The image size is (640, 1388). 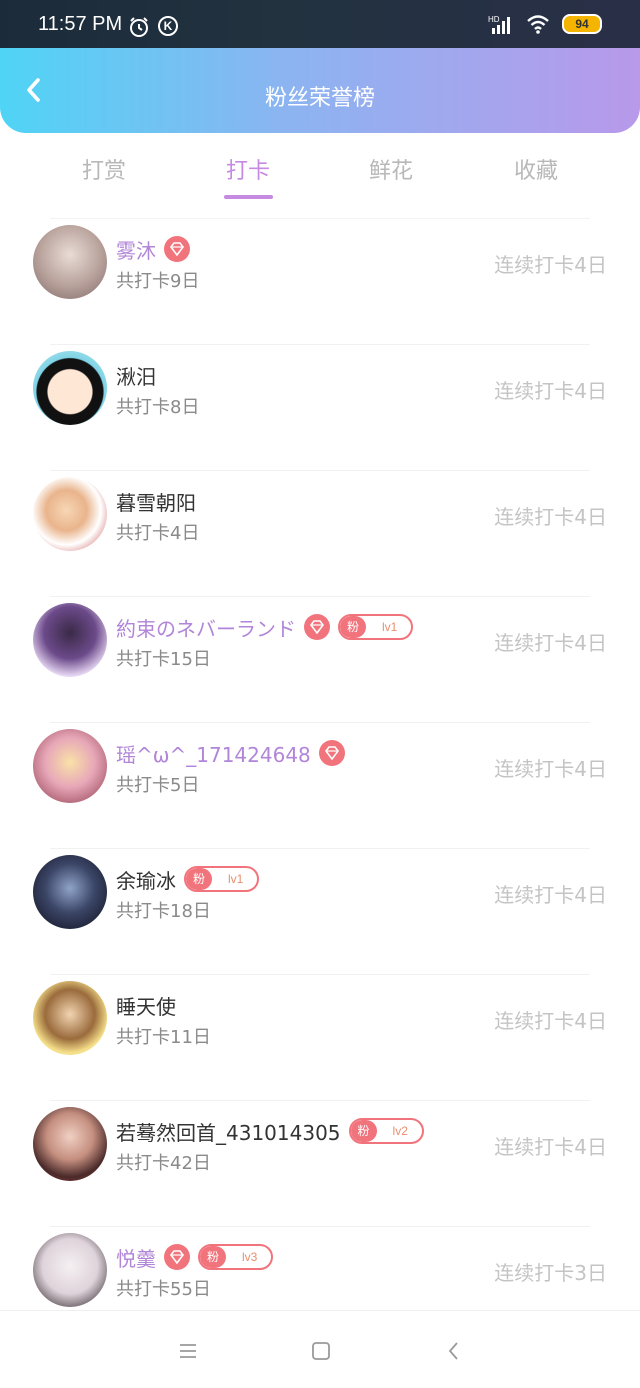 What do you see at coordinates (248, 197) in the screenshot?
I see `active-tab-indicator` at bounding box center [248, 197].